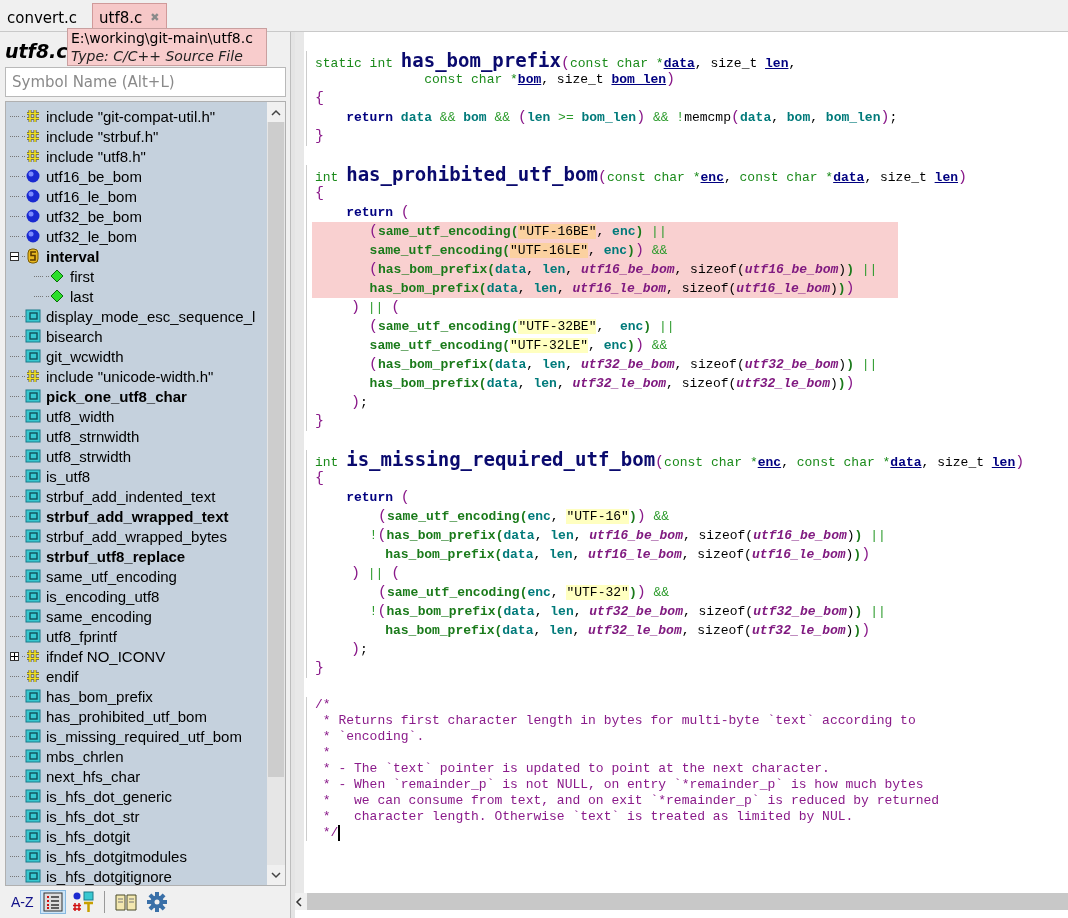  I want to click on code-line: int is_missing_required_utf_bom(const char *enc, const char *data, size_t len), so click(670, 459).